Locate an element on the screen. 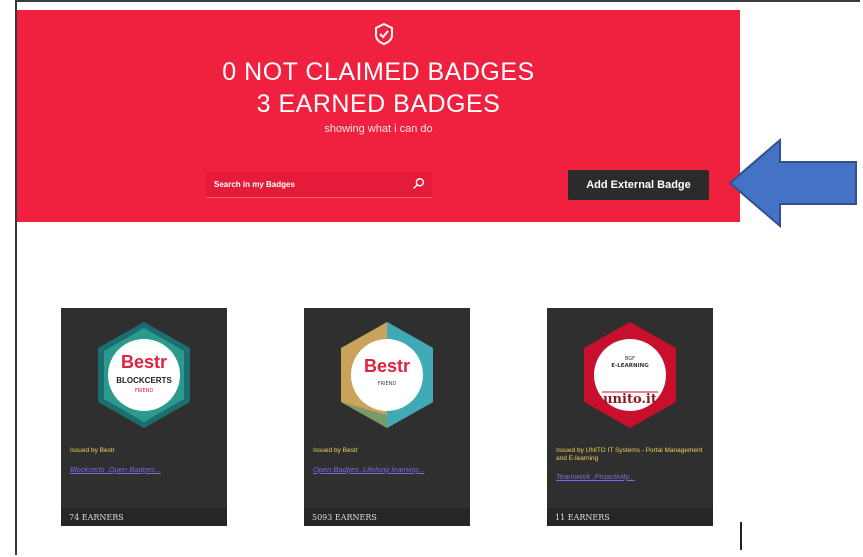  shield-check-icon is located at coordinates (384, 34).